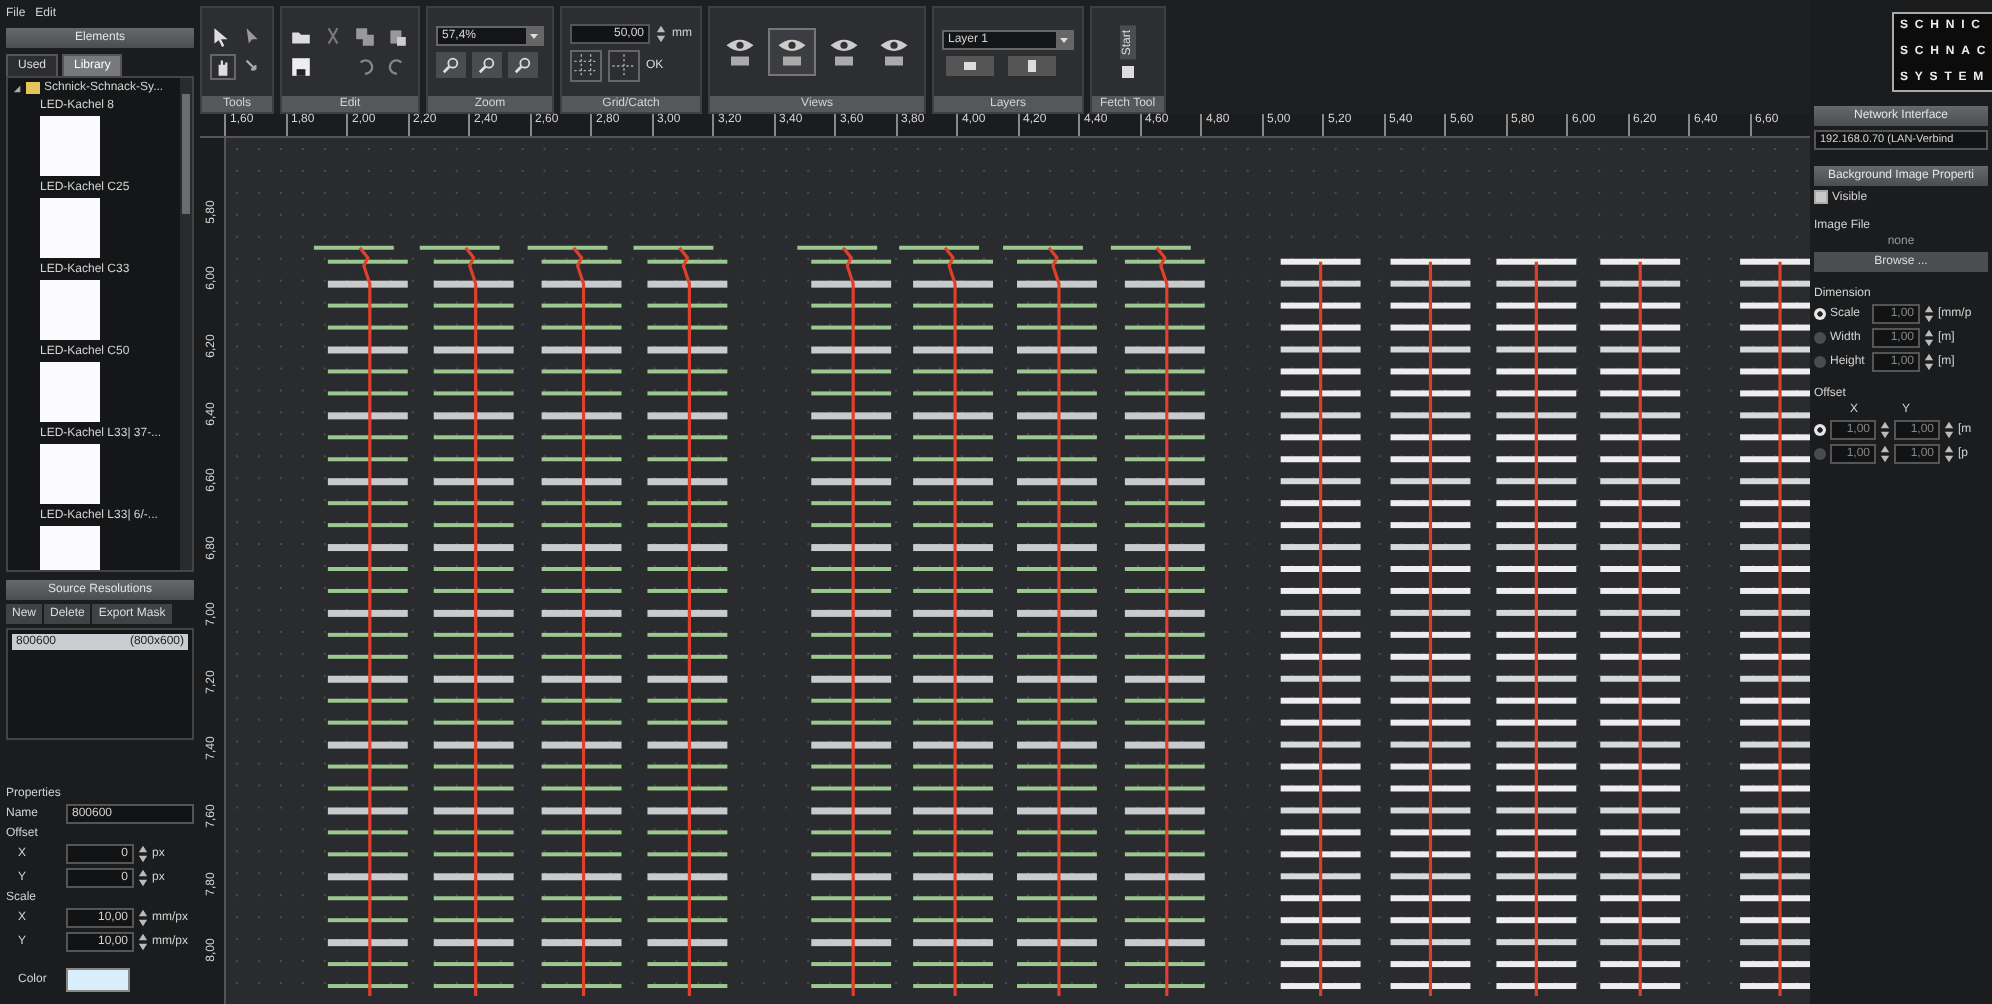 This screenshot has height=1004, width=1992. Describe the element at coordinates (221, 36) in the screenshot. I see `pointer-icon` at that location.